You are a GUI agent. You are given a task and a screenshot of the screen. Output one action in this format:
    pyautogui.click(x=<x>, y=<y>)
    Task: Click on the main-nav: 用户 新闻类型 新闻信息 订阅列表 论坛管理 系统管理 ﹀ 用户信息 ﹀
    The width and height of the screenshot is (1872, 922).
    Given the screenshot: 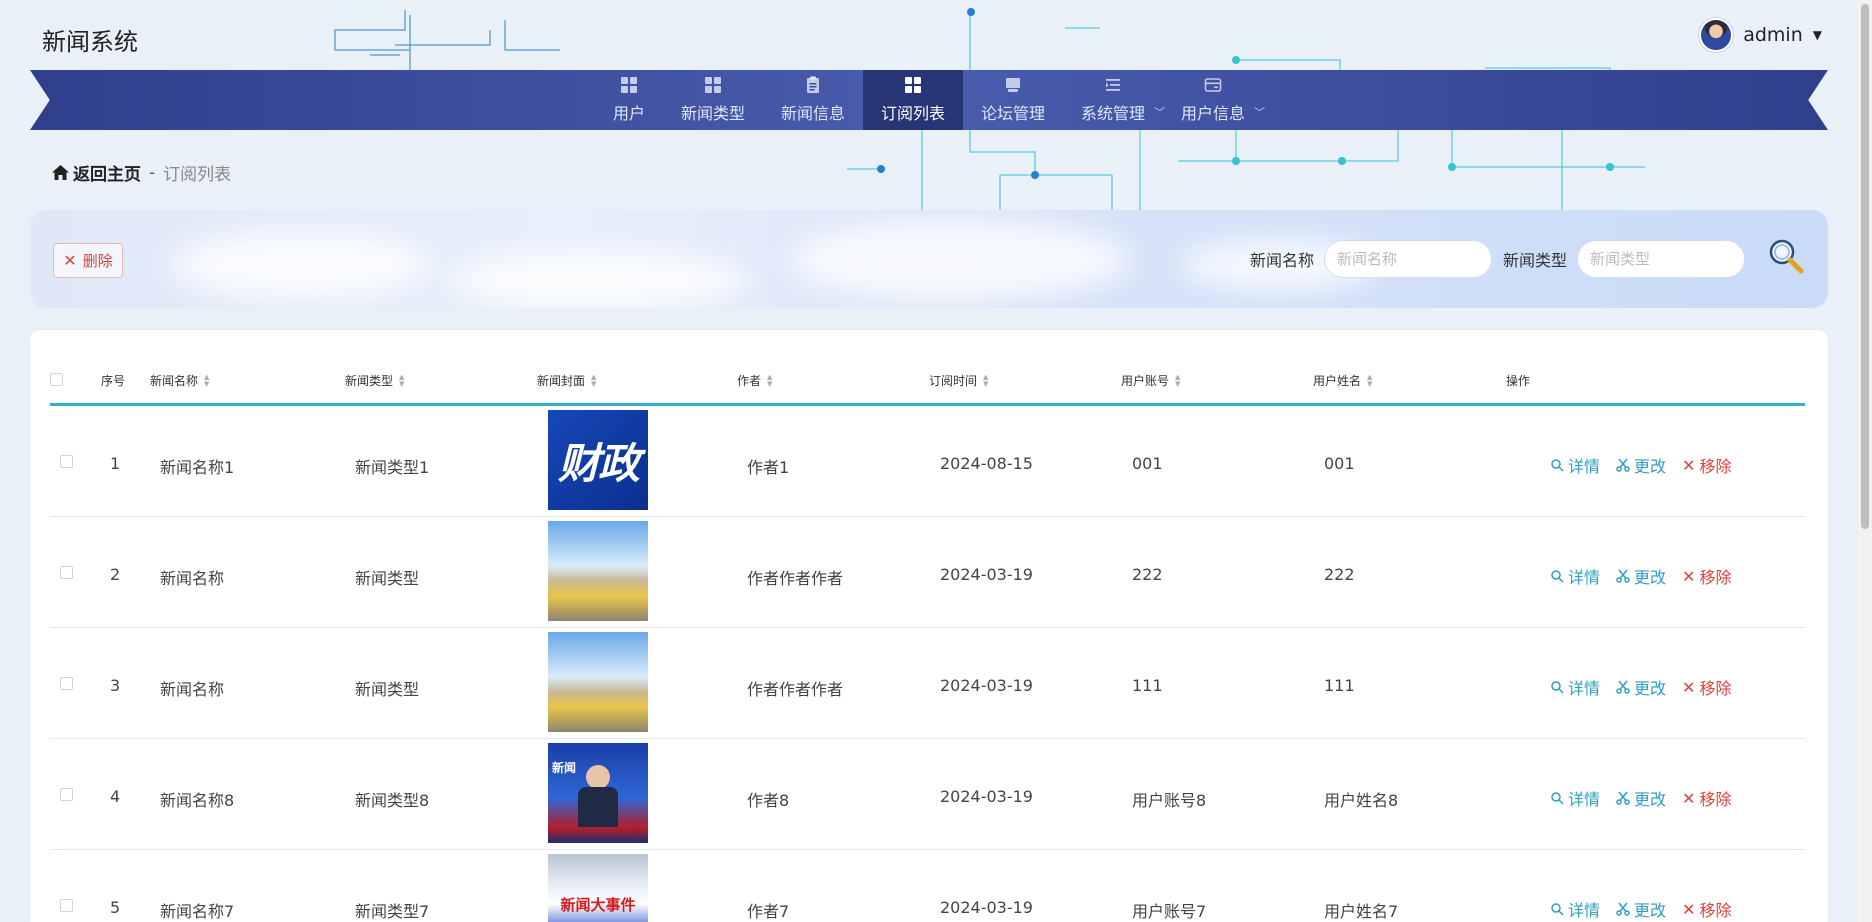 What is the action you would take?
    pyautogui.click(x=929, y=100)
    